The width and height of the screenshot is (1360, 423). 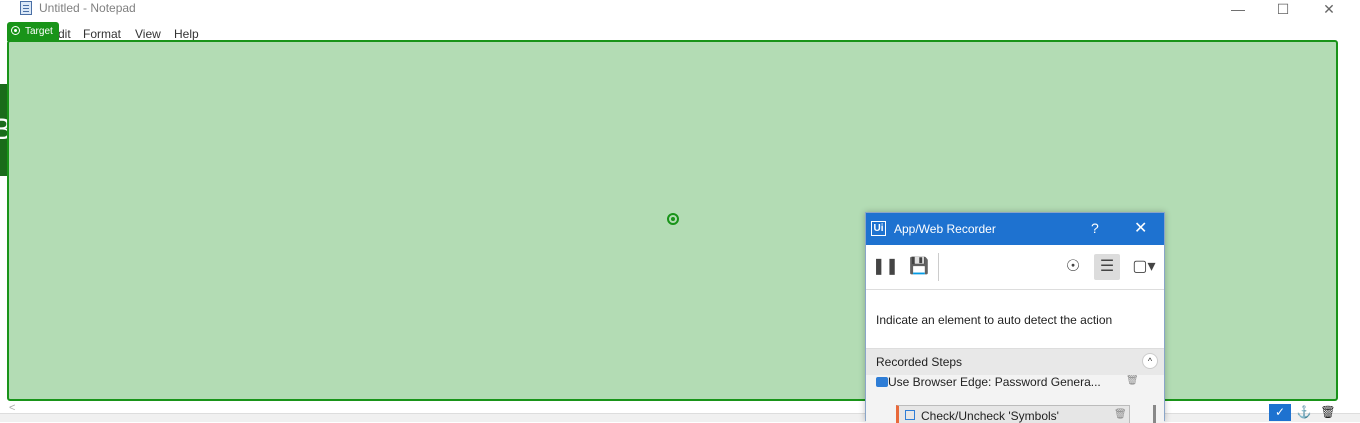 What do you see at coordinates (1329, 10) in the screenshot?
I see `close-button: ✕` at bounding box center [1329, 10].